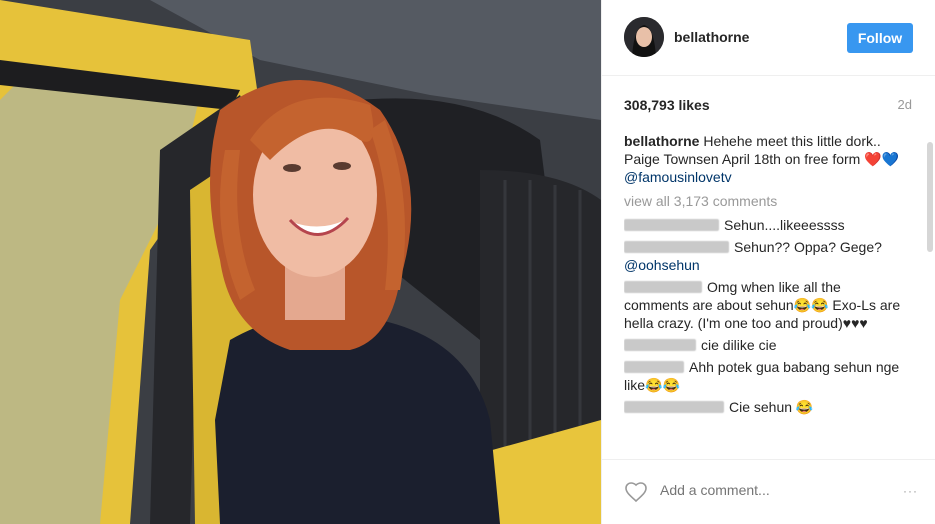  What do you see at coordinates (784, 225) in the screenshot?
I see `comment-text: Sehun....likeeessss` at bounding box center [784, 225].